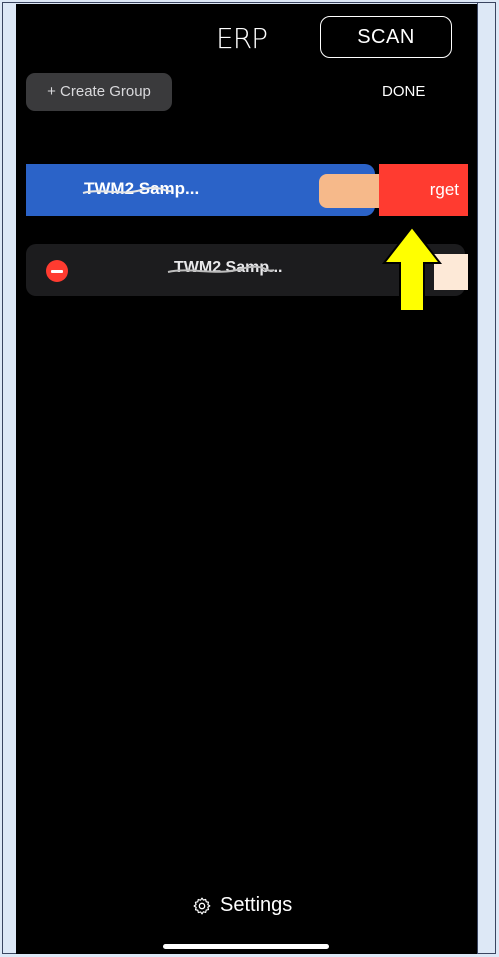 This screenshot has width=499, height=957. What do you see at coordinates (57, 271) in the screenshot?
I see `minus-circle-icon` at bounding box center [57, 271].